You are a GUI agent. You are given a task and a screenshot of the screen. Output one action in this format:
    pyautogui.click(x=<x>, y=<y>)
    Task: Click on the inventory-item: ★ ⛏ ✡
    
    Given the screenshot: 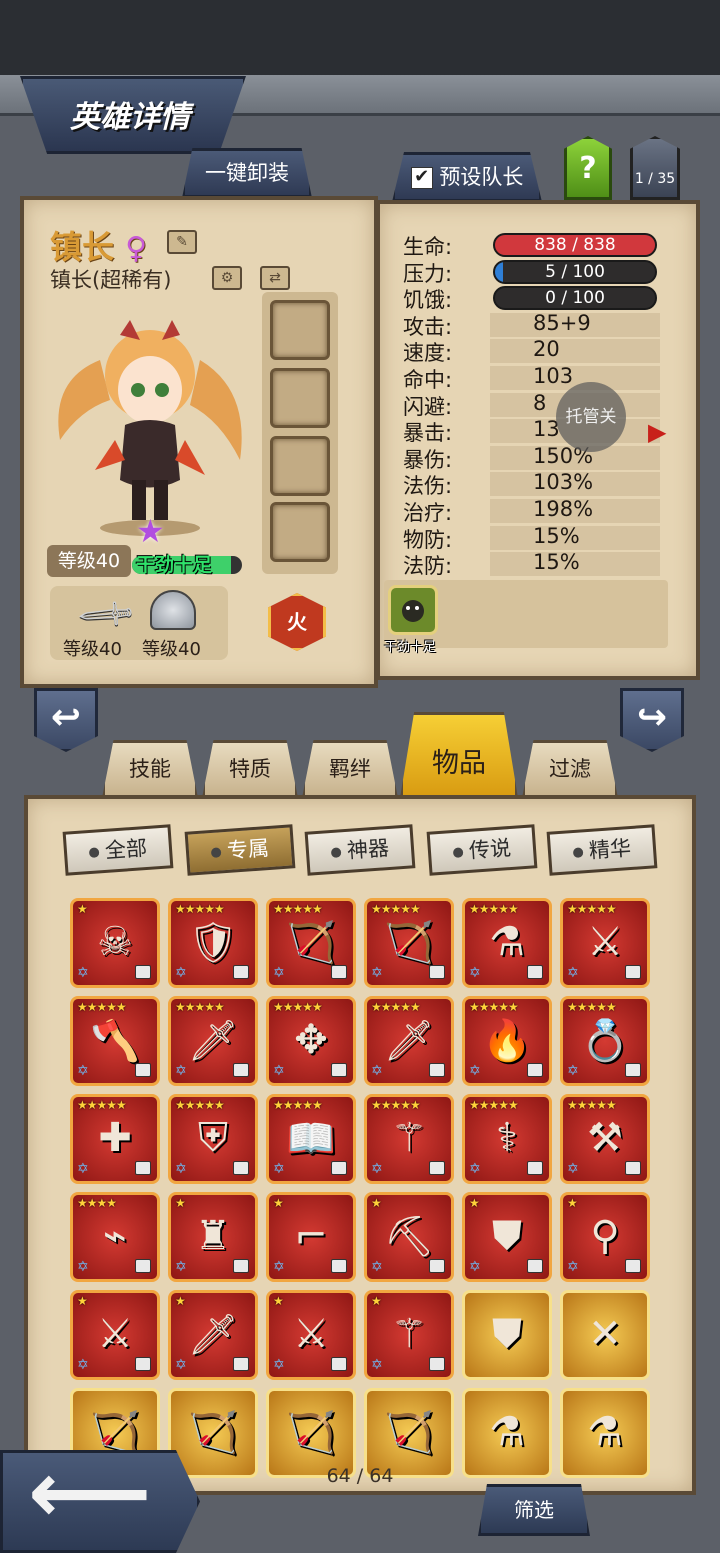 What is the action you would take?
    pyautogui.click(x=409, y=1237)
    